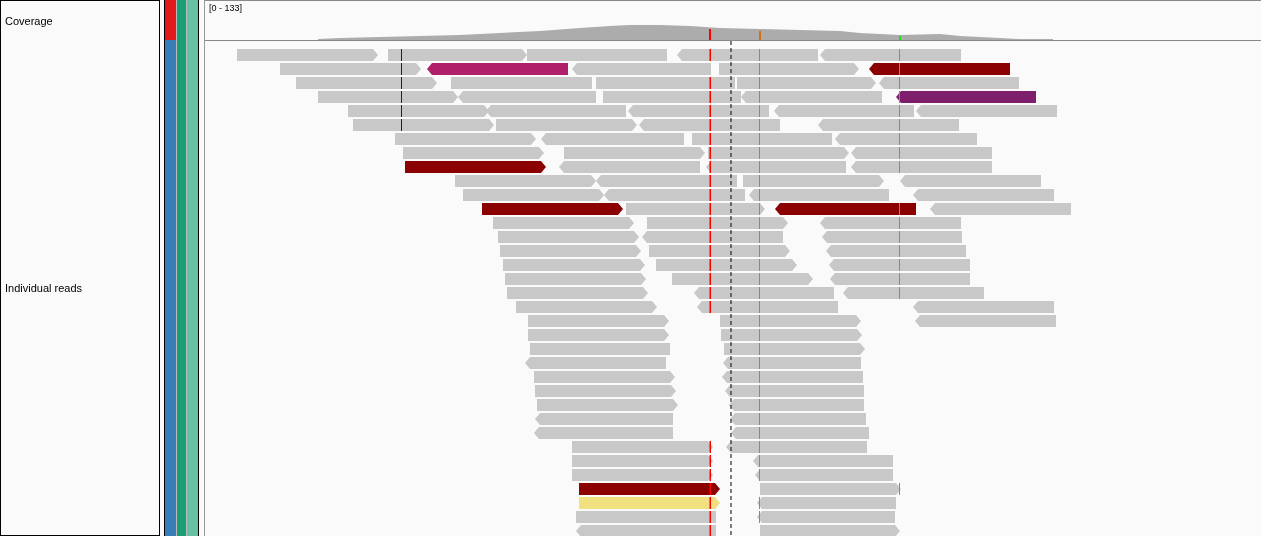 This screenshot has height=536, width=1261. What do you see at coordinates (44, 288) in the screenshot?
I see `track-label: Individual reads` at bounding box center [44, 288].